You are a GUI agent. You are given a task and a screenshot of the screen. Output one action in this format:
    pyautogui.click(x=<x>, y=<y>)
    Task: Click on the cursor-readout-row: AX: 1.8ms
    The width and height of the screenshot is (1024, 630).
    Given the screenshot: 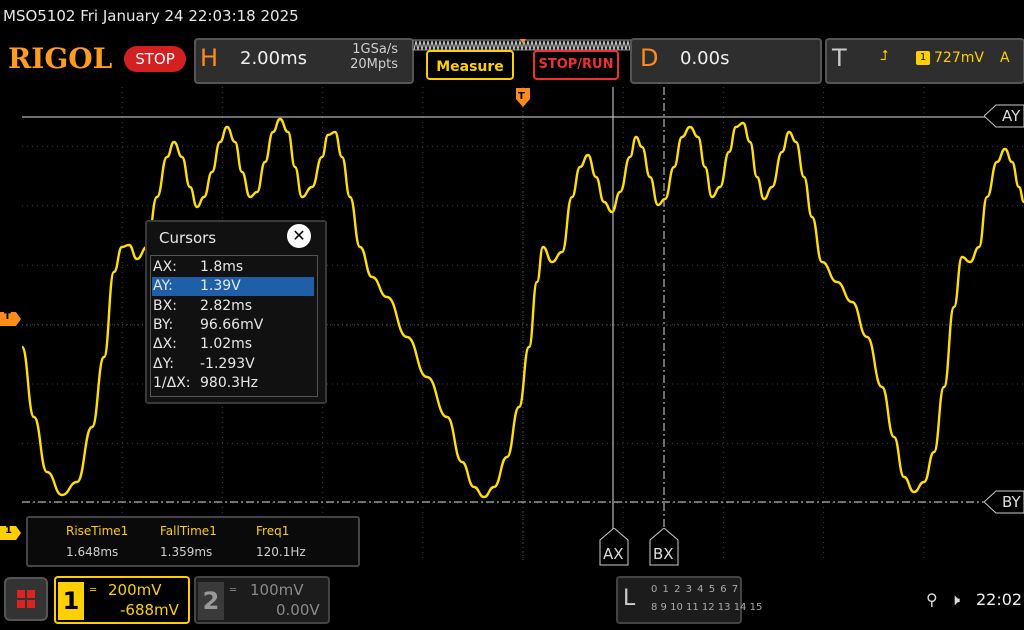 What is the action you would take?
    pyautogui.click(x=233, y=267)
    